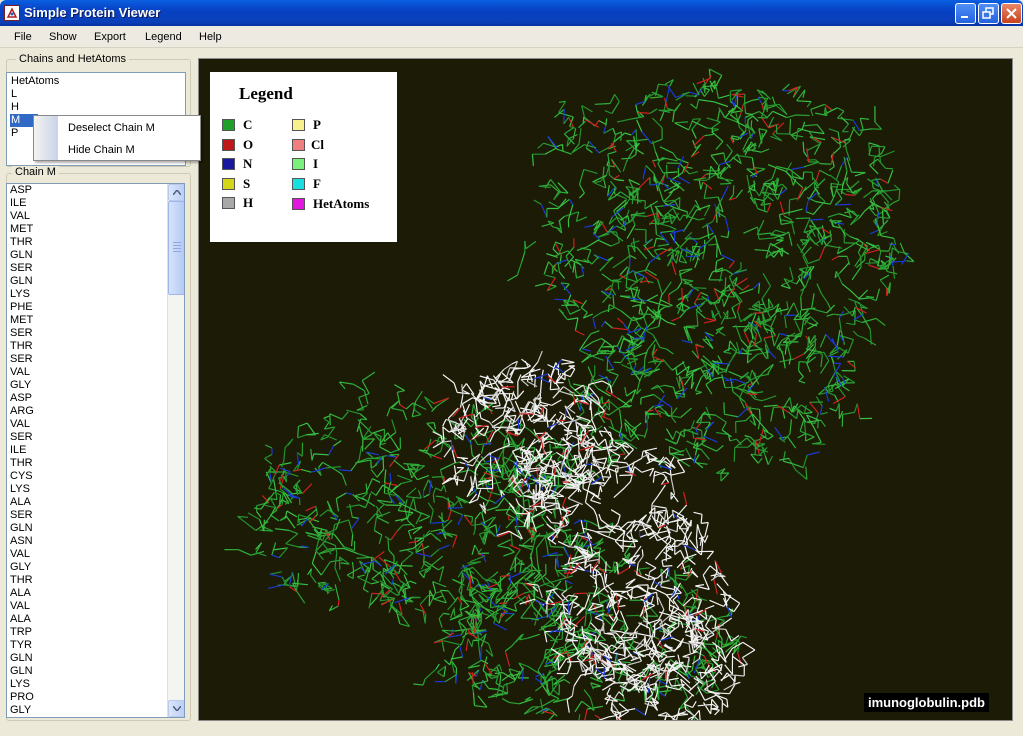 This screenshot has width=1023, height=736. I want to click on legend-swatch-c, so click(228, 125).